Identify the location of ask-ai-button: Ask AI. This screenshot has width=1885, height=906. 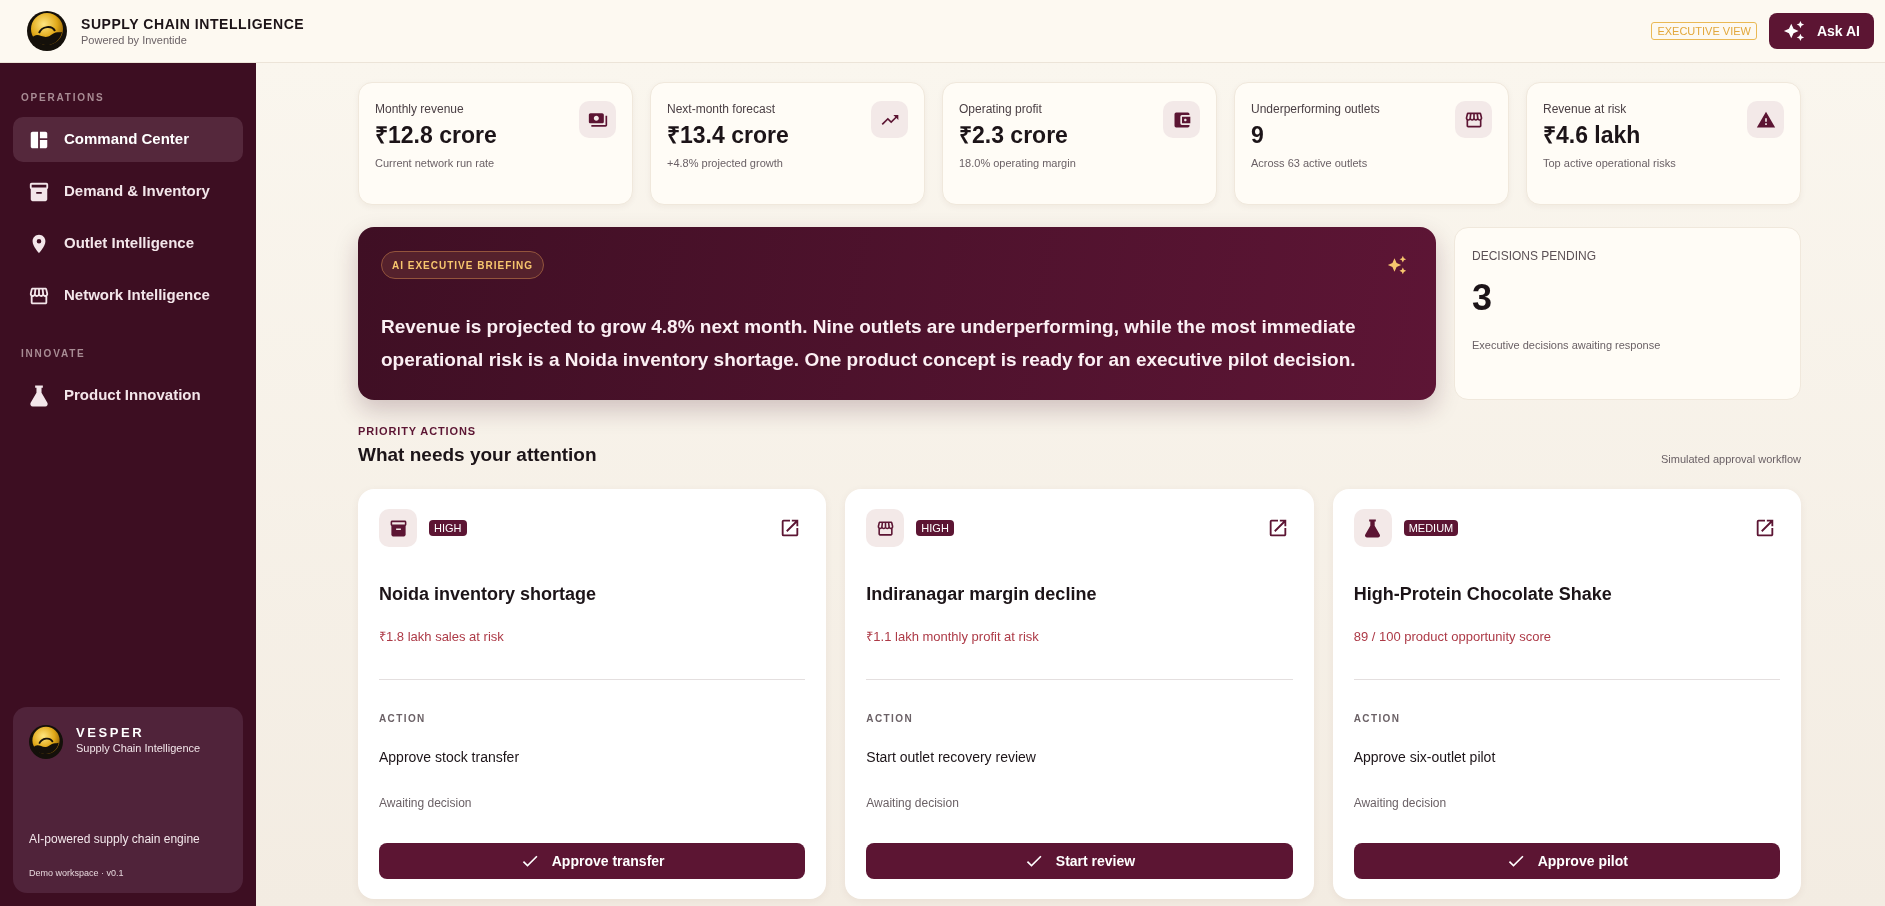
(1821, 31).